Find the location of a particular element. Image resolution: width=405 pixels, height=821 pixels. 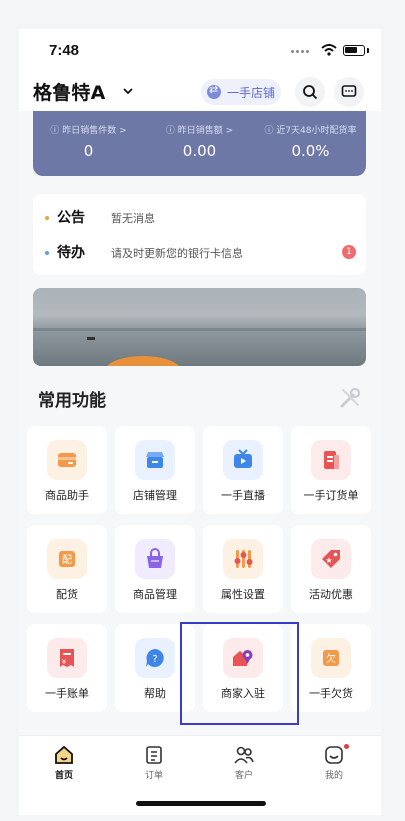

feature-label: 商品管理 is located at coordinates (155, 594).